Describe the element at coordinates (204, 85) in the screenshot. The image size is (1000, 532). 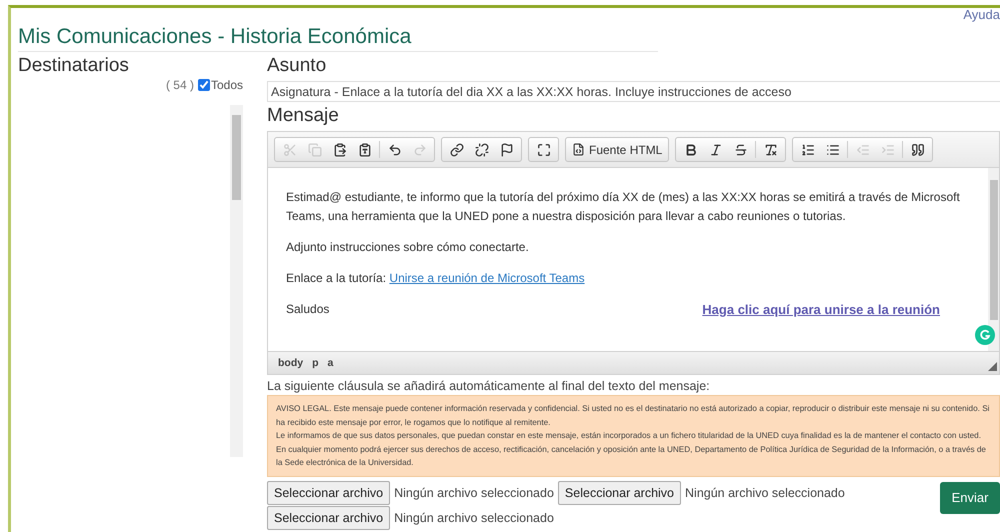
I see `select-all-checkbox` at that location.